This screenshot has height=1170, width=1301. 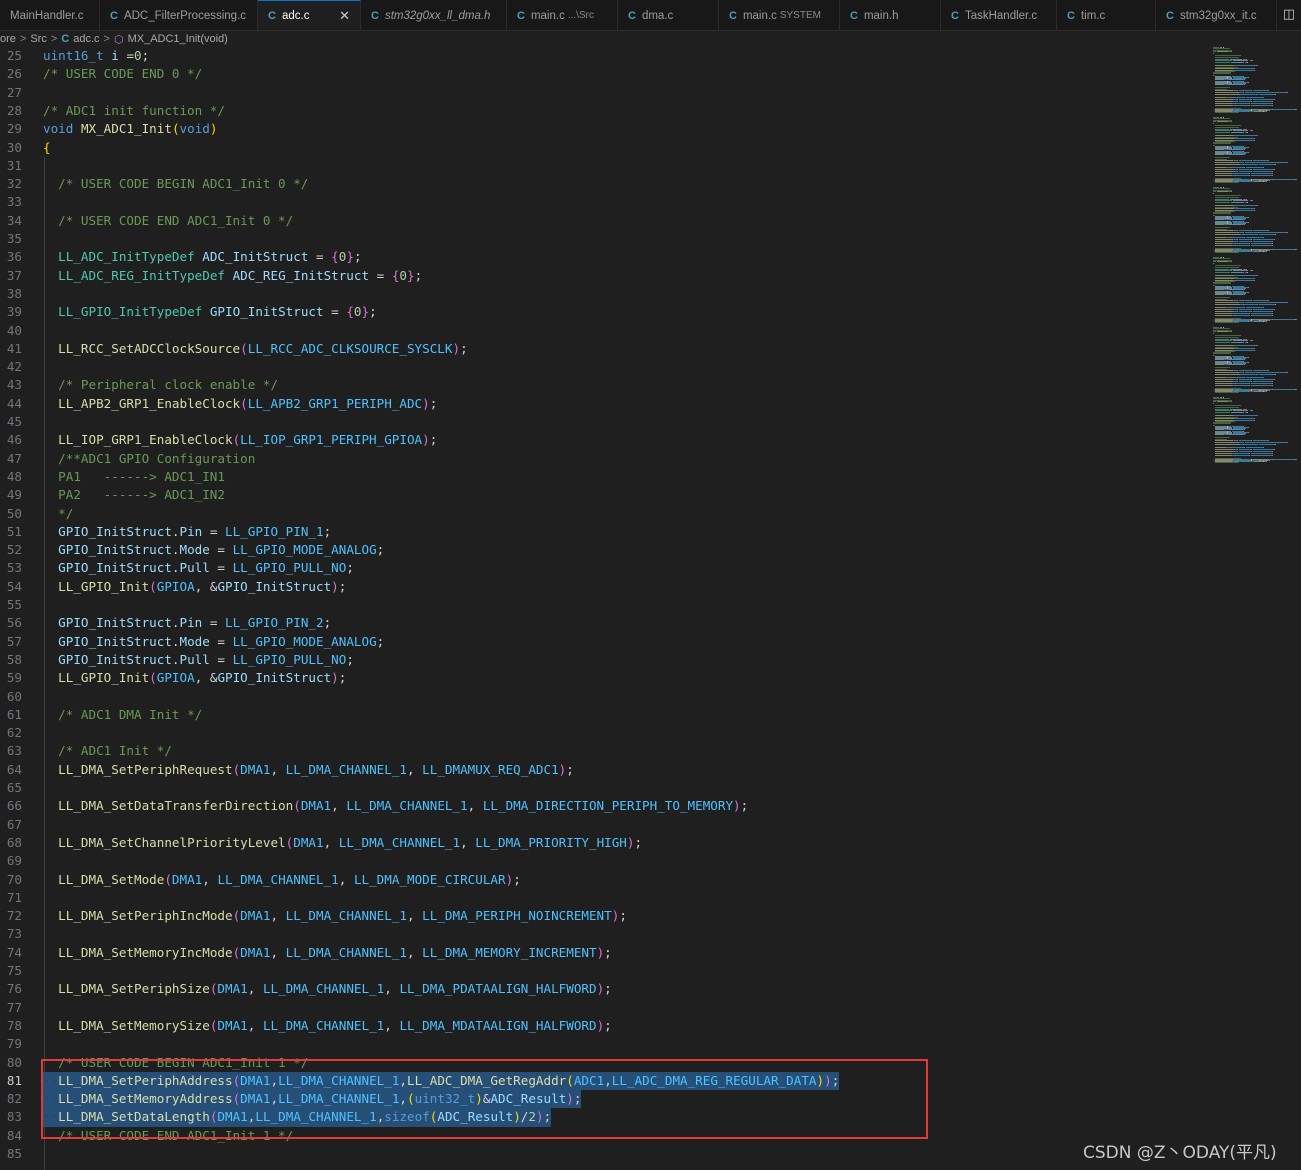 I want to click on code-line: 25 uint16_t i =0;, so click(x=602, y=56).